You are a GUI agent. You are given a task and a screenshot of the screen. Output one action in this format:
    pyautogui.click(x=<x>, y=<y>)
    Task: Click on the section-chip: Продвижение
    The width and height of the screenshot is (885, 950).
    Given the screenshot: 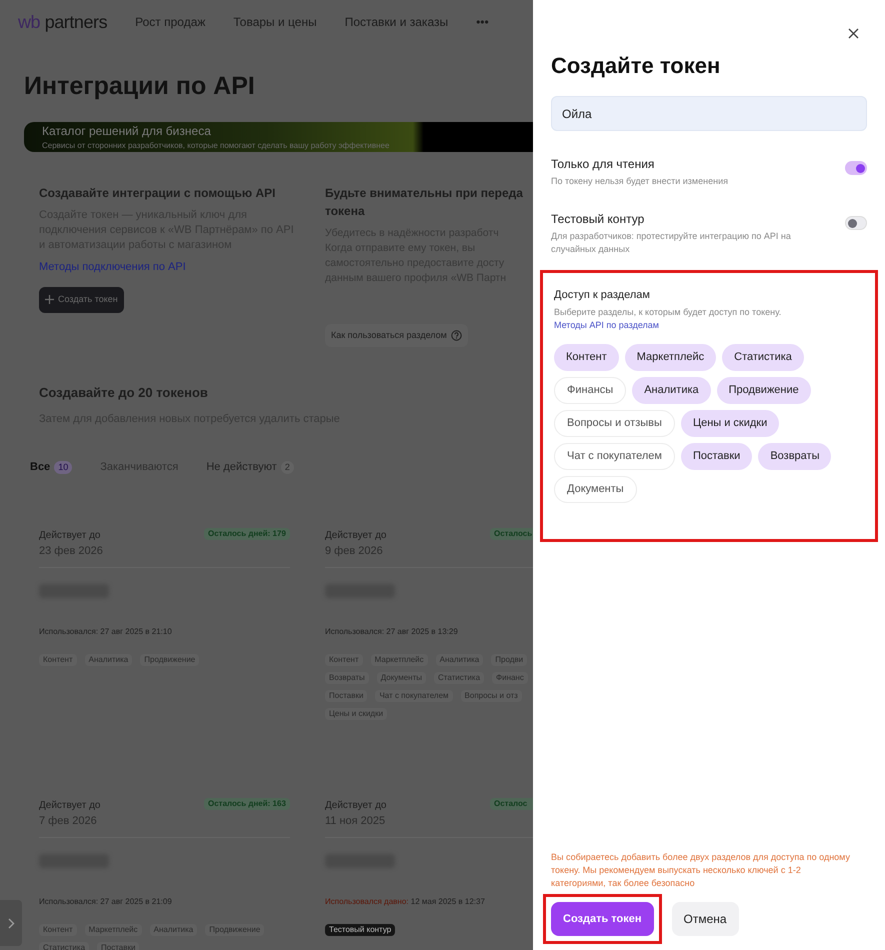 What is the action you would take?
    pyautogui.click(x=763, y=390)
    